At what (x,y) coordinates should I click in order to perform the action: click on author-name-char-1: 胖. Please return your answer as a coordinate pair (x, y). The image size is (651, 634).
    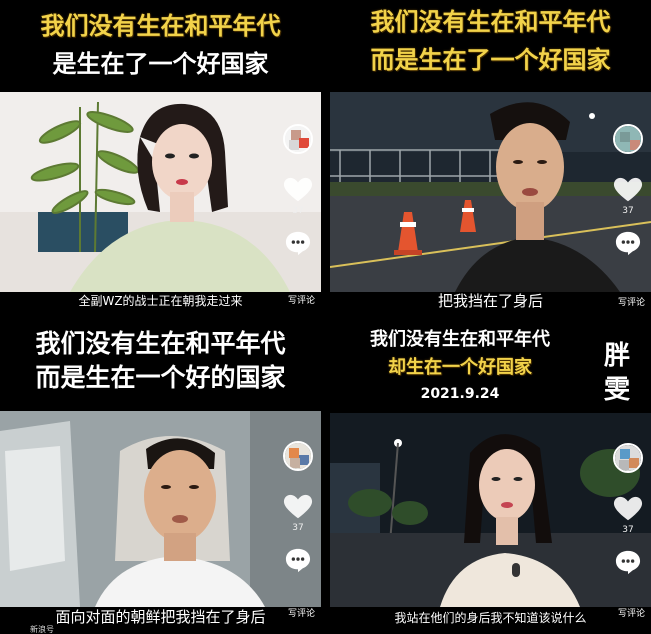
    Looking at the image, I should click on (616, 356).